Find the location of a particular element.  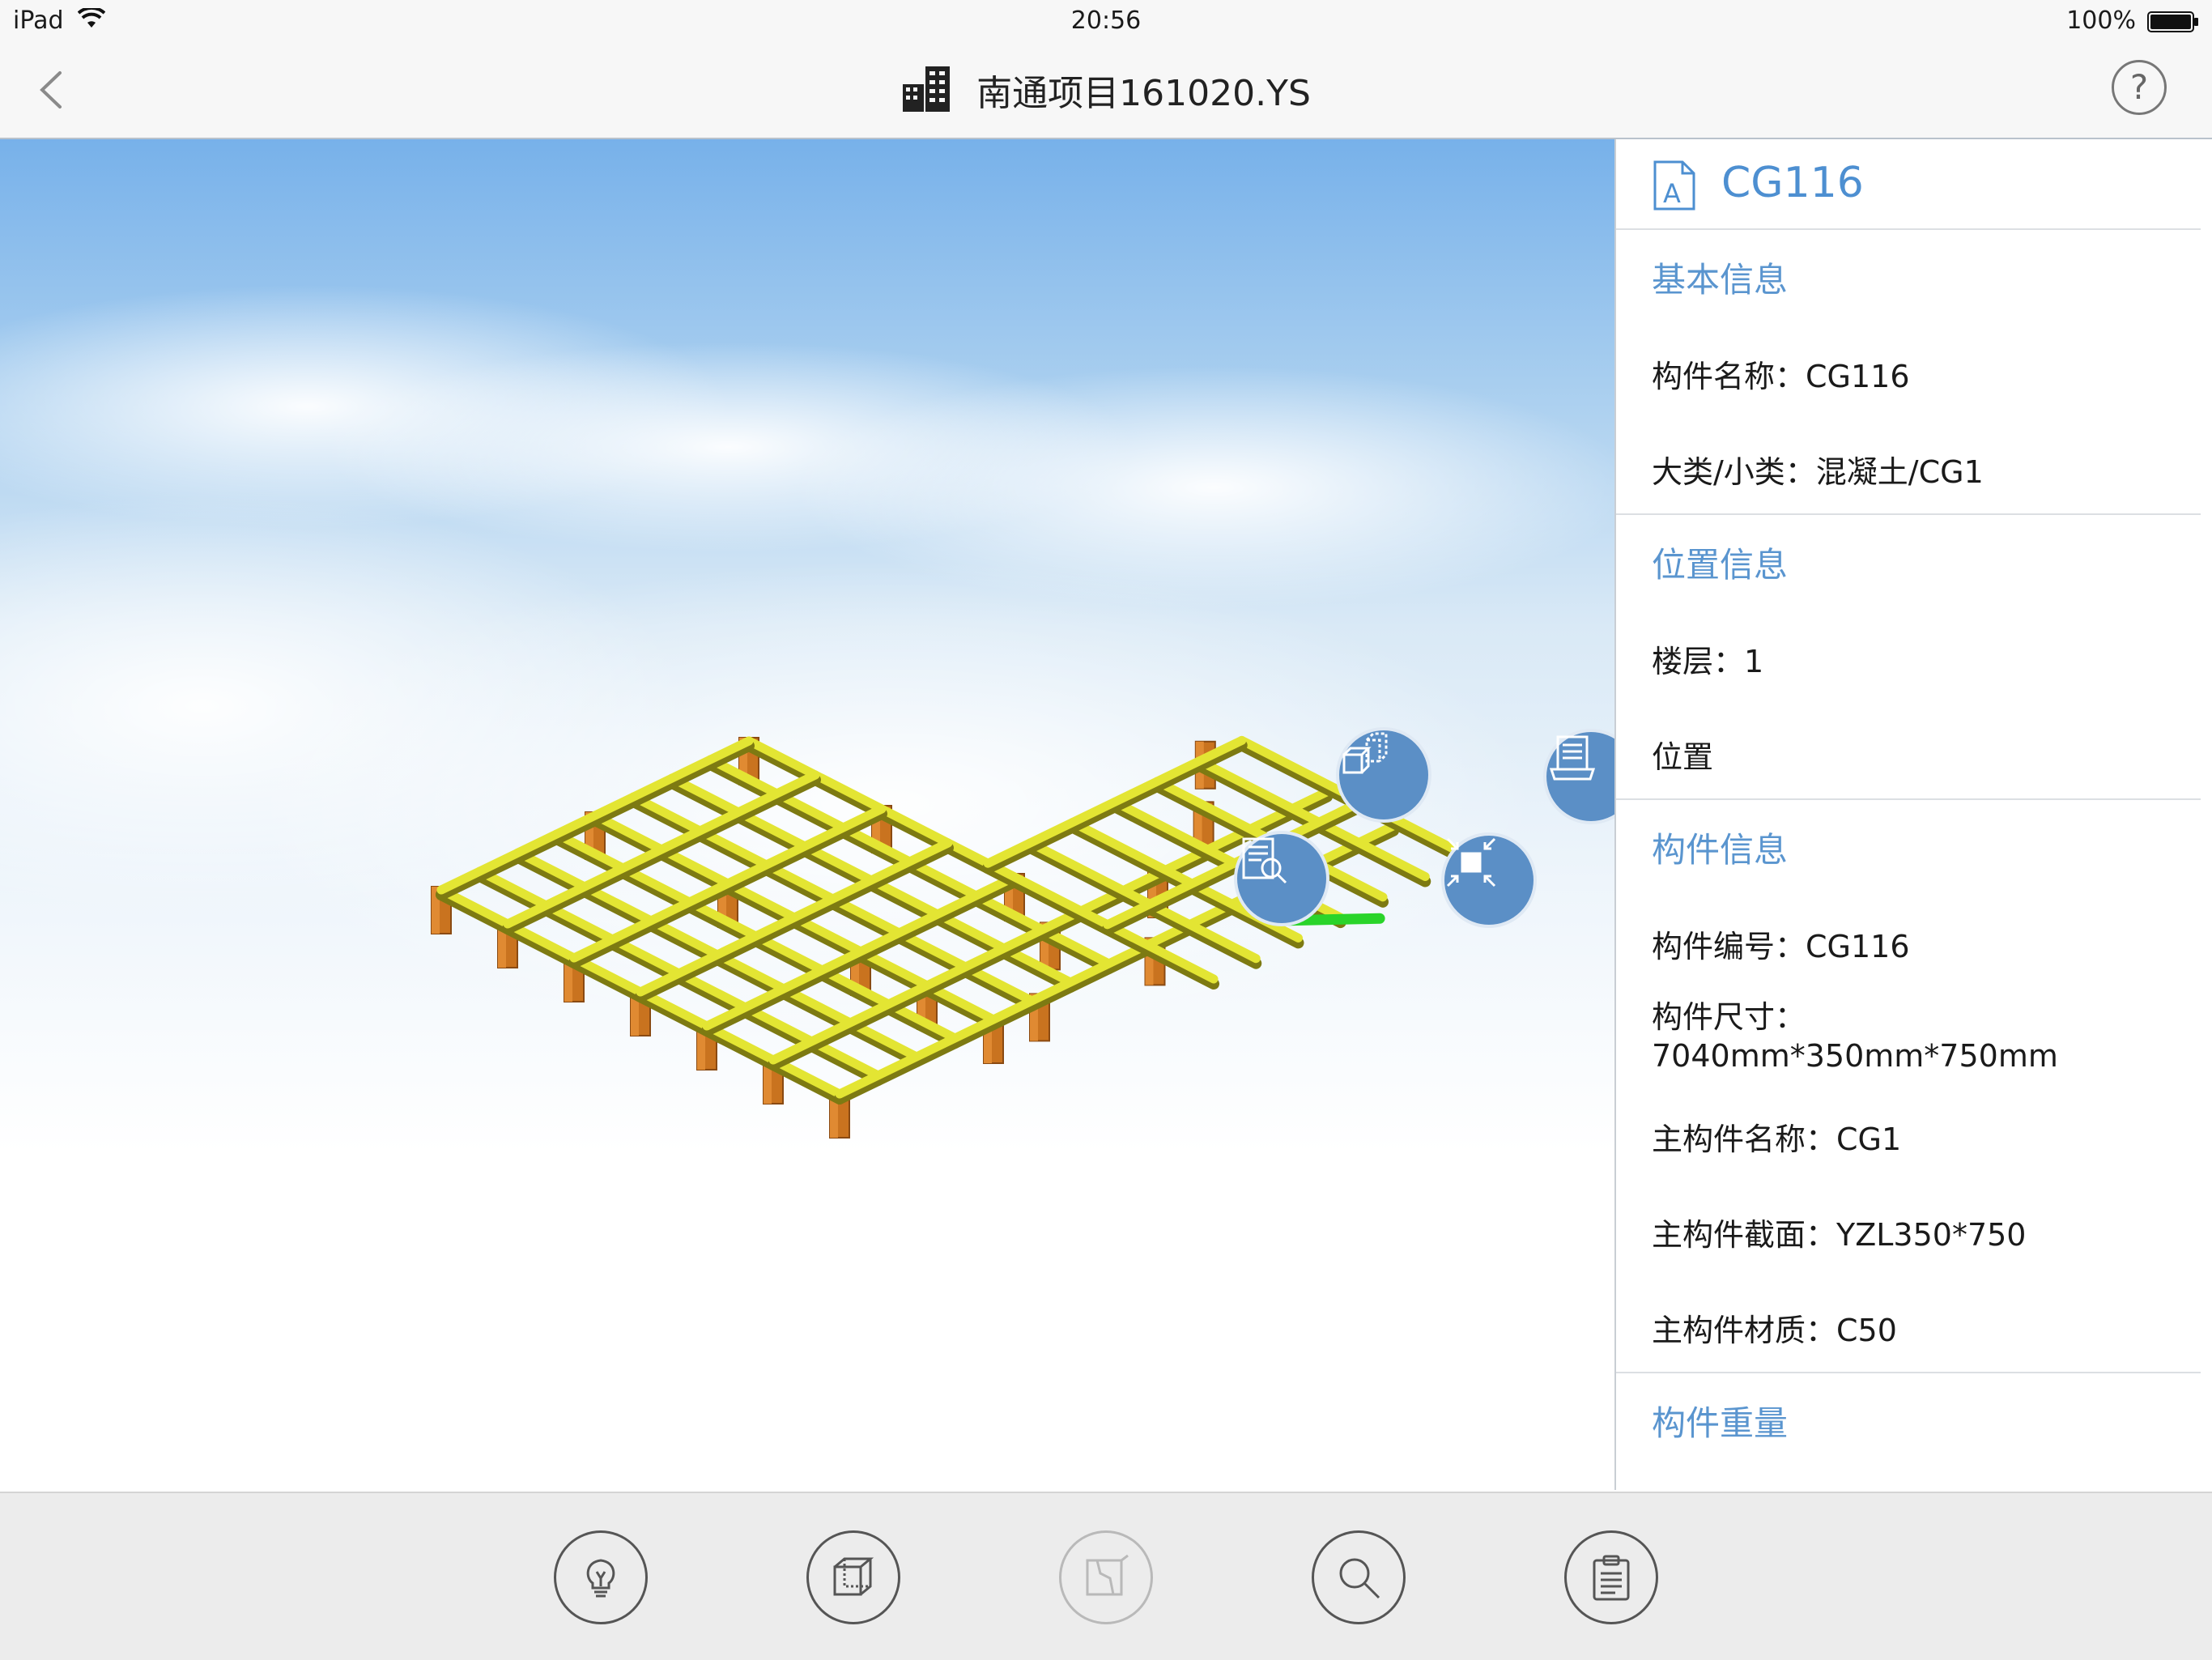

main-component-material-row: 主构件材质：C50 is located at coordinates (1775, 1331).